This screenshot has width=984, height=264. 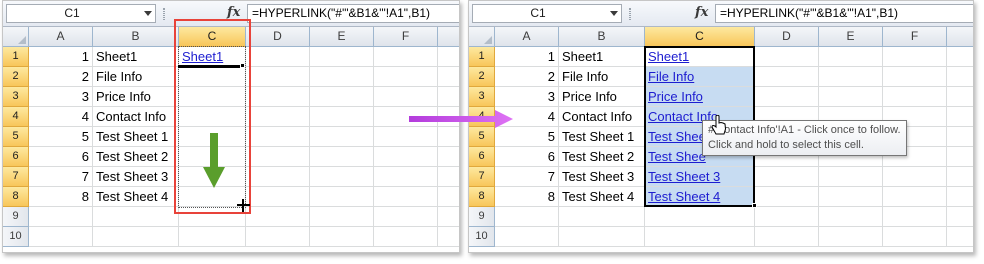 I want to click on cell-a8: 8, so click(x=527, y=197).